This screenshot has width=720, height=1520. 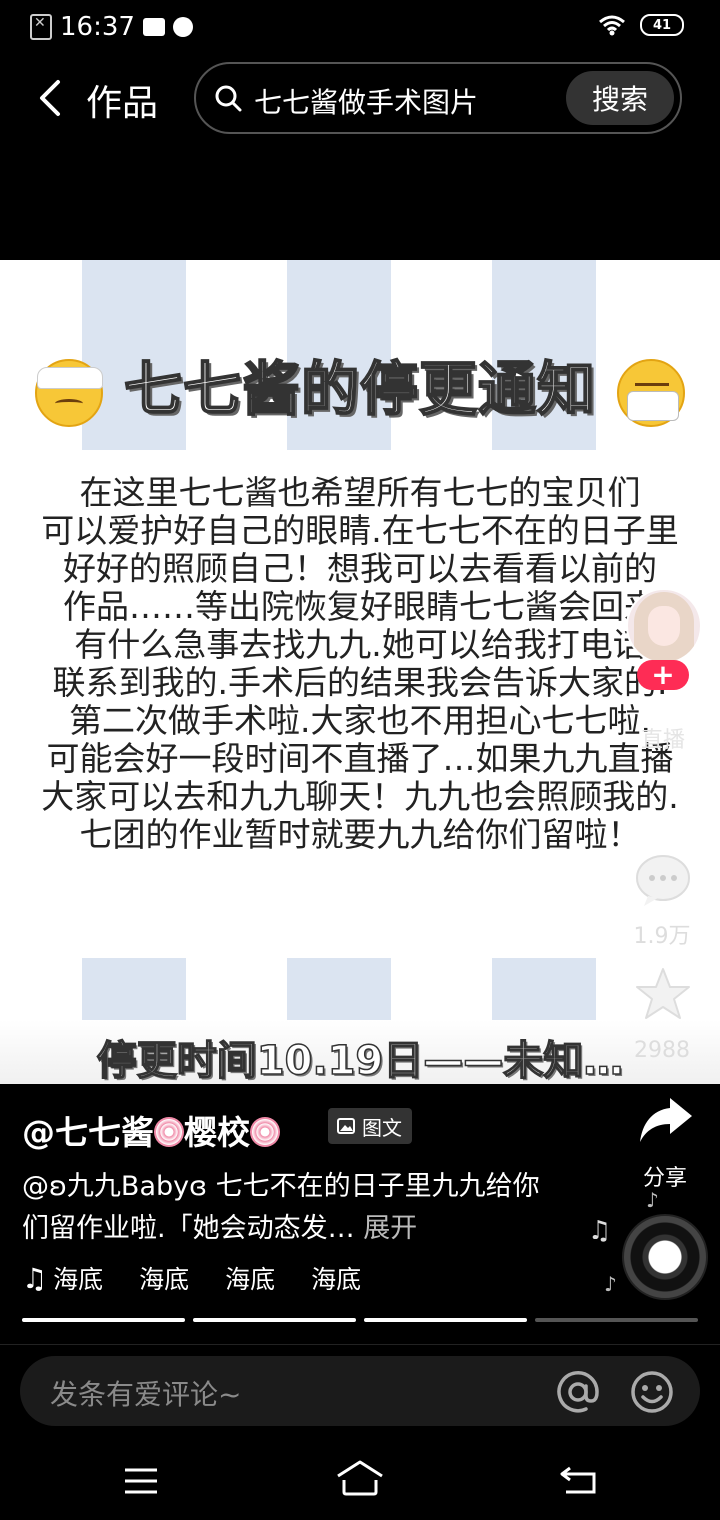 What do you see at coordinates (68, 392) in the screenshot?
I see `bandaged-face-icon` at bounding box center [68, 392].